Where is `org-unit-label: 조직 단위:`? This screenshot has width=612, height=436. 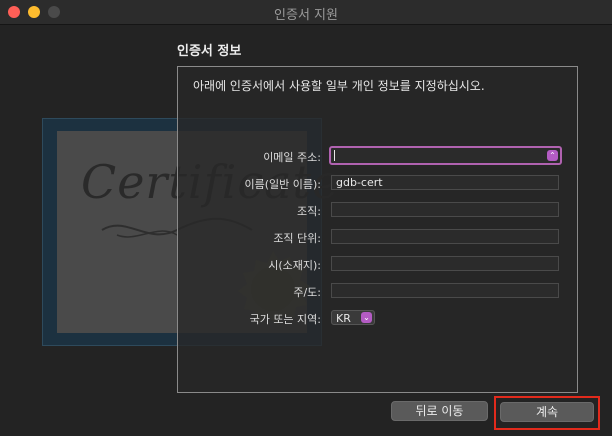
org-unit-label: 조직 단위: is located at coordinates (297, 238).